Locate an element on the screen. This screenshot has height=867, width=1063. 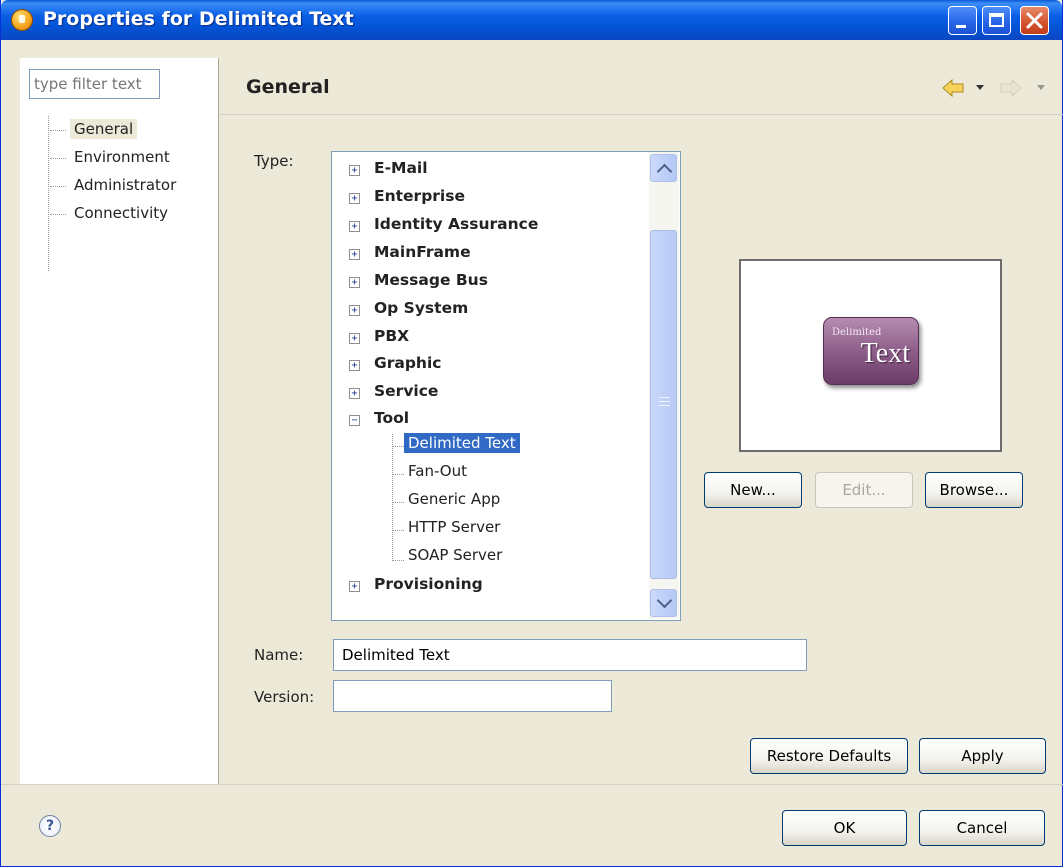
tree-category-mainframe: + MainFrame is located at coordinates (492, 253).